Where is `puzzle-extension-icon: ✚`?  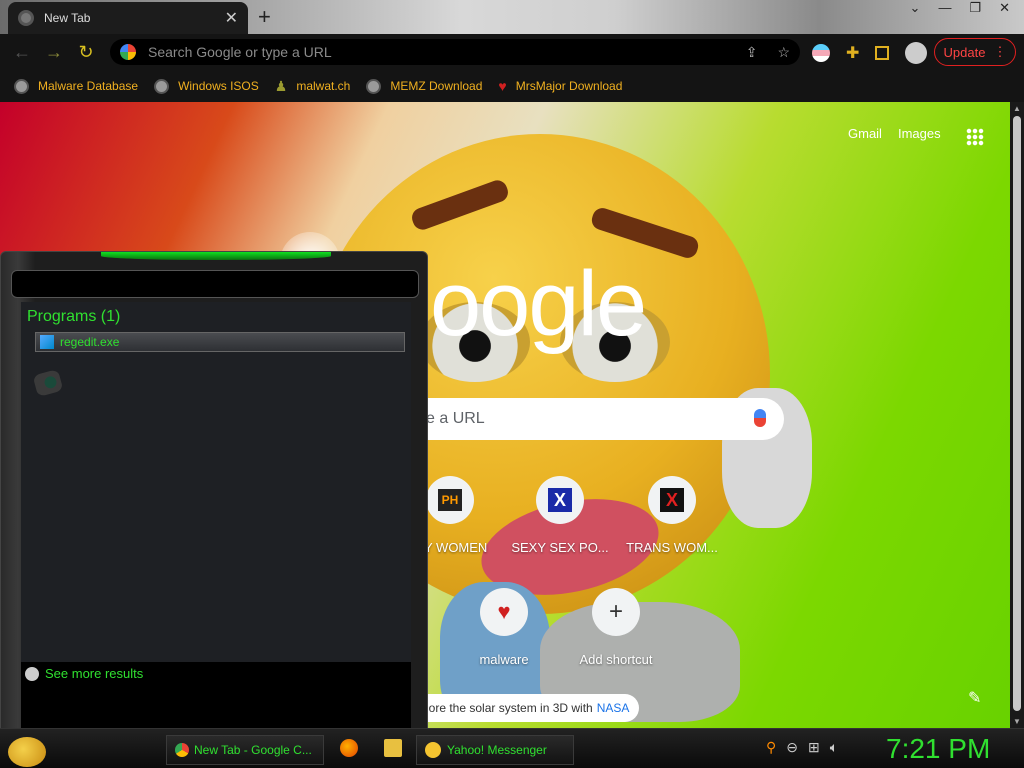 puzzle-extension-icon: ✚ is located at coordinates (852, 53).